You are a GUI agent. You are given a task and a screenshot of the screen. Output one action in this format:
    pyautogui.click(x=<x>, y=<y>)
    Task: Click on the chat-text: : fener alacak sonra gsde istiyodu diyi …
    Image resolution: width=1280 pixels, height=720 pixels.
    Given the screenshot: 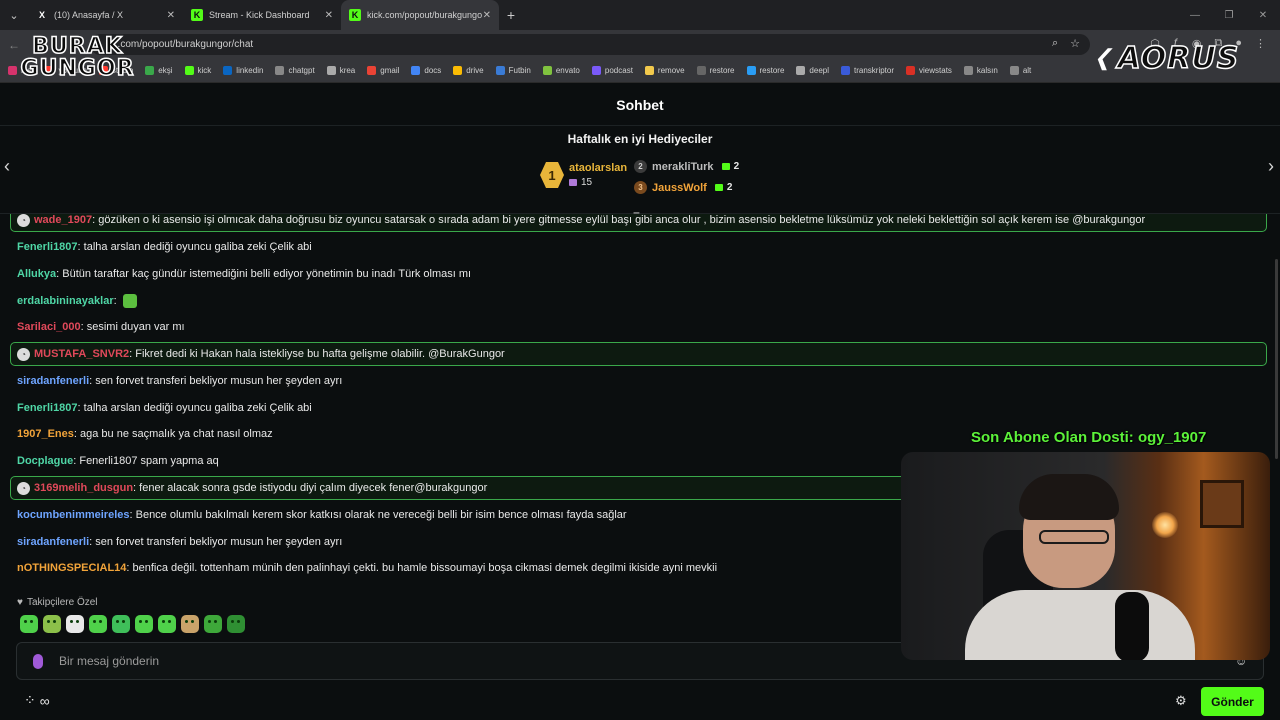 What is the action you would take?
    pyautogui.click(x=310, y=488)
    